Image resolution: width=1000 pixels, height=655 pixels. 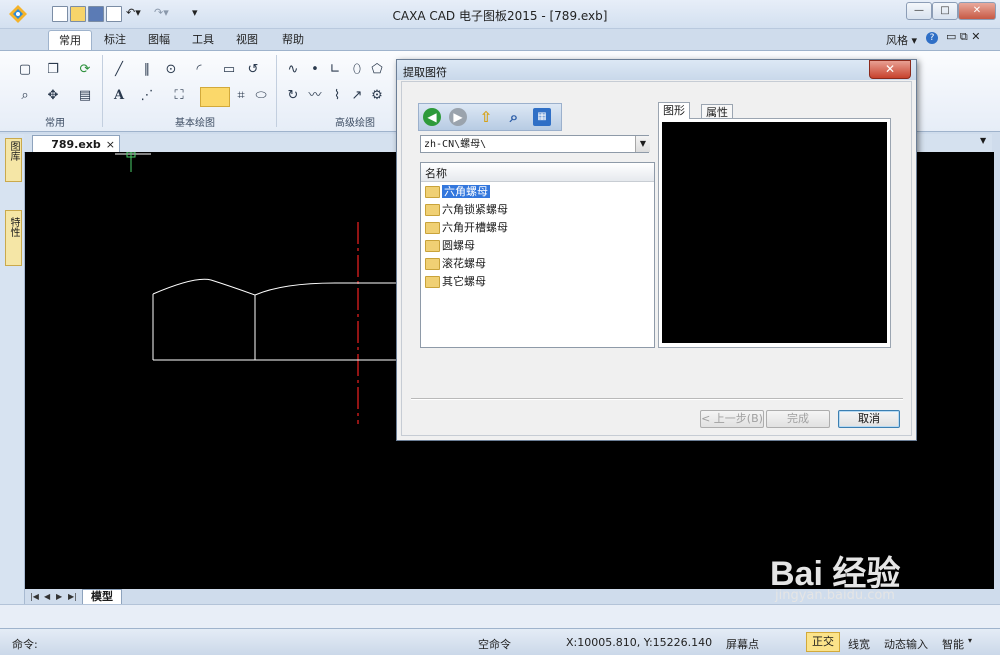 What do you see at coordinates (514, 117) in the screenshot?
I see `search-icon: ⌕` at bounding box center [514, 117].